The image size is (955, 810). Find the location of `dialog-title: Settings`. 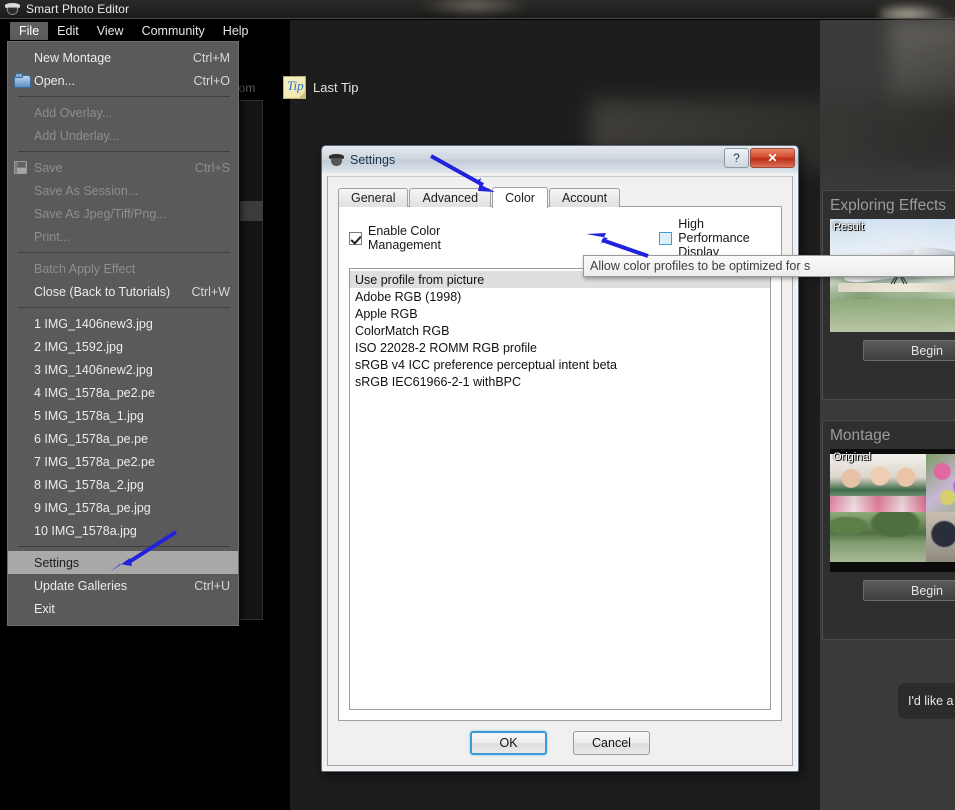

dialog-title: Settings is located at coordinates (373, 159).